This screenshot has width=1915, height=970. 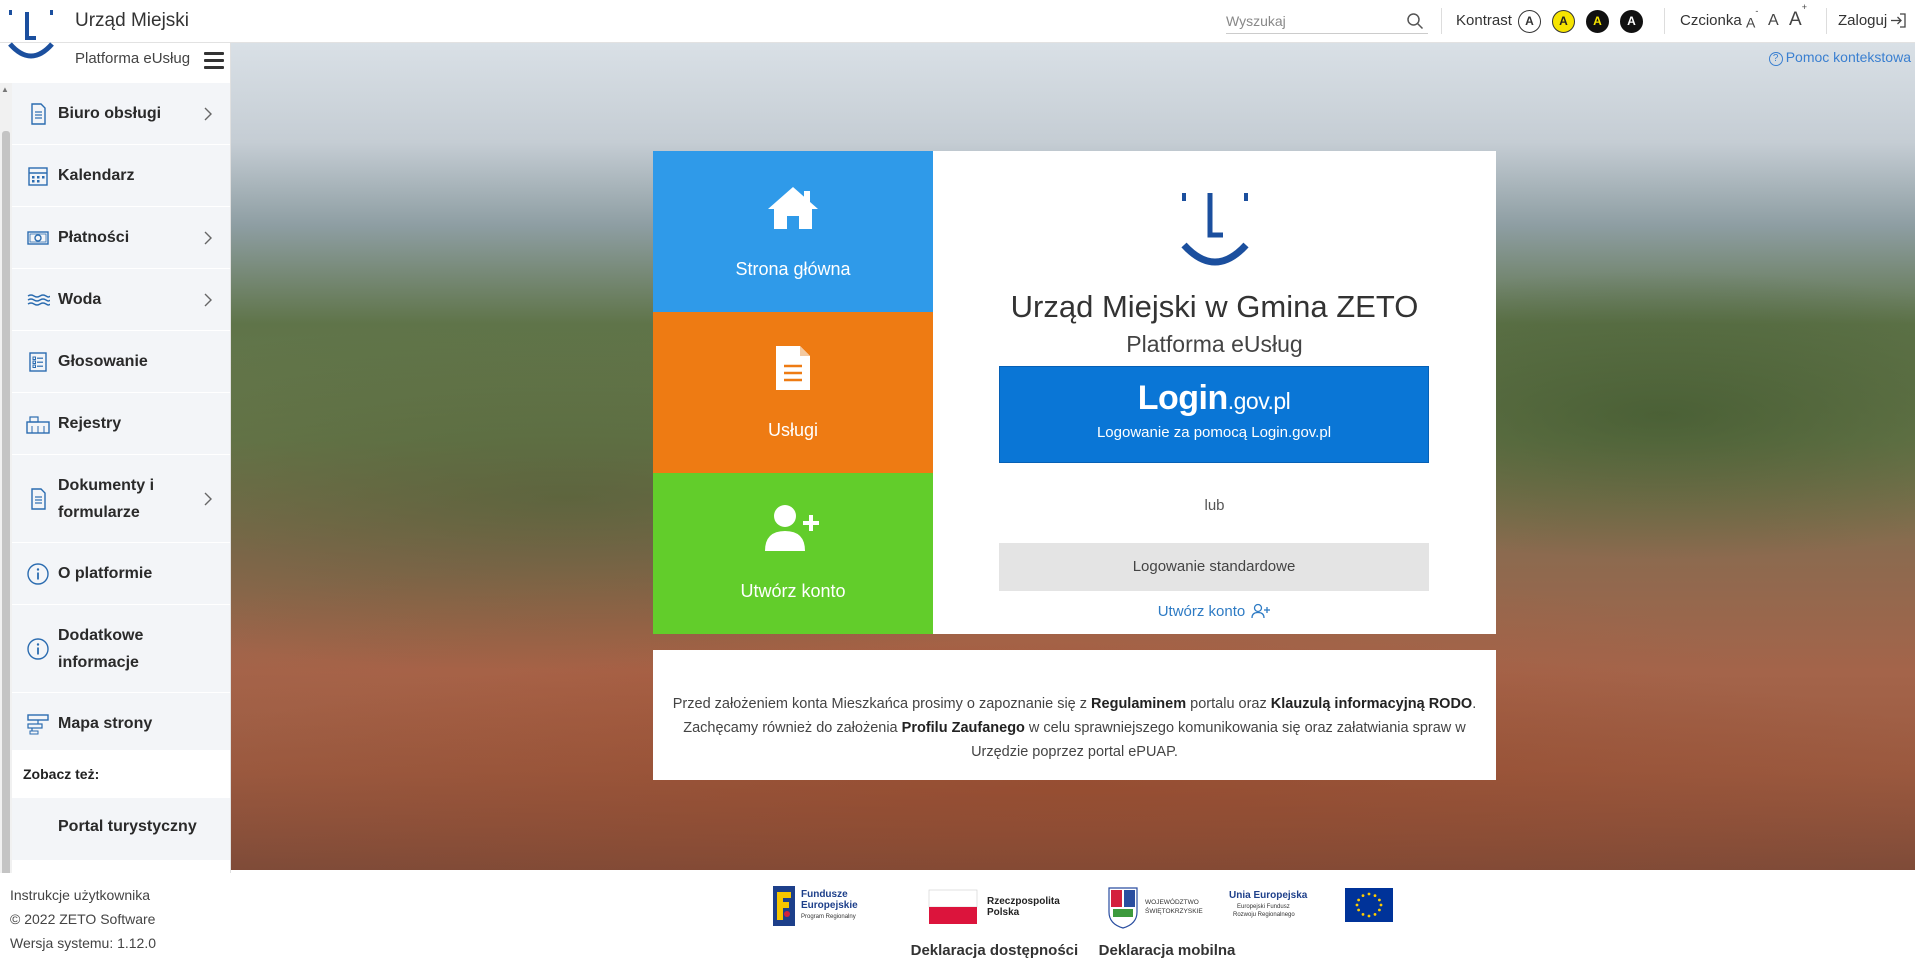 I want to click on sidebar-item-label: Płatności, so click(x=94, y=237).